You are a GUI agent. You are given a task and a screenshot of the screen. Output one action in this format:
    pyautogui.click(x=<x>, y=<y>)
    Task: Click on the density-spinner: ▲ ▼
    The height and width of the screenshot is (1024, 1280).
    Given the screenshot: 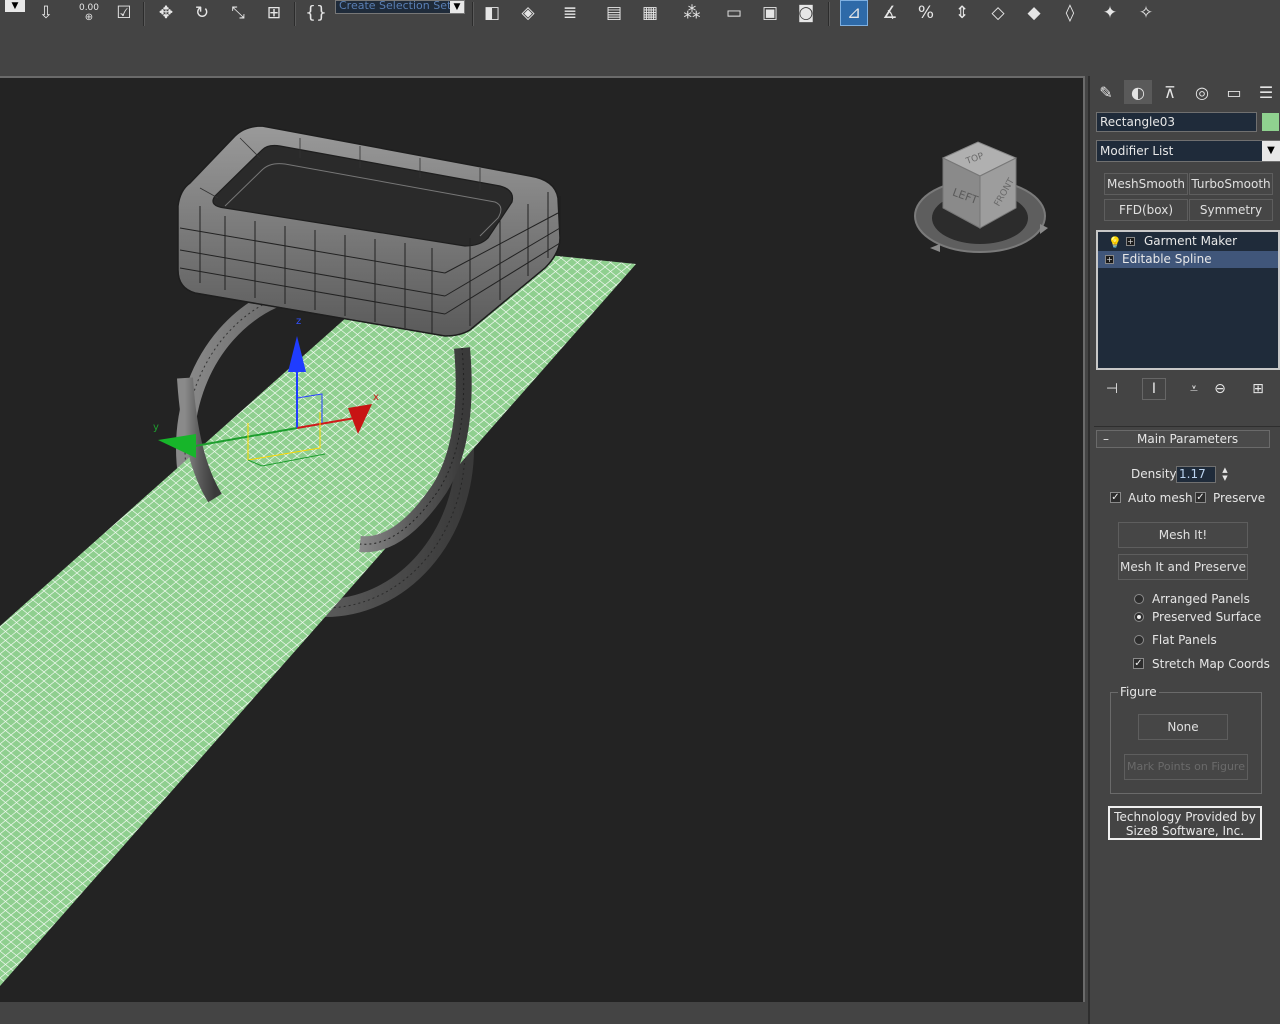 What is the action you would take?
    pyautogui.click(x=1225, y=474)
    